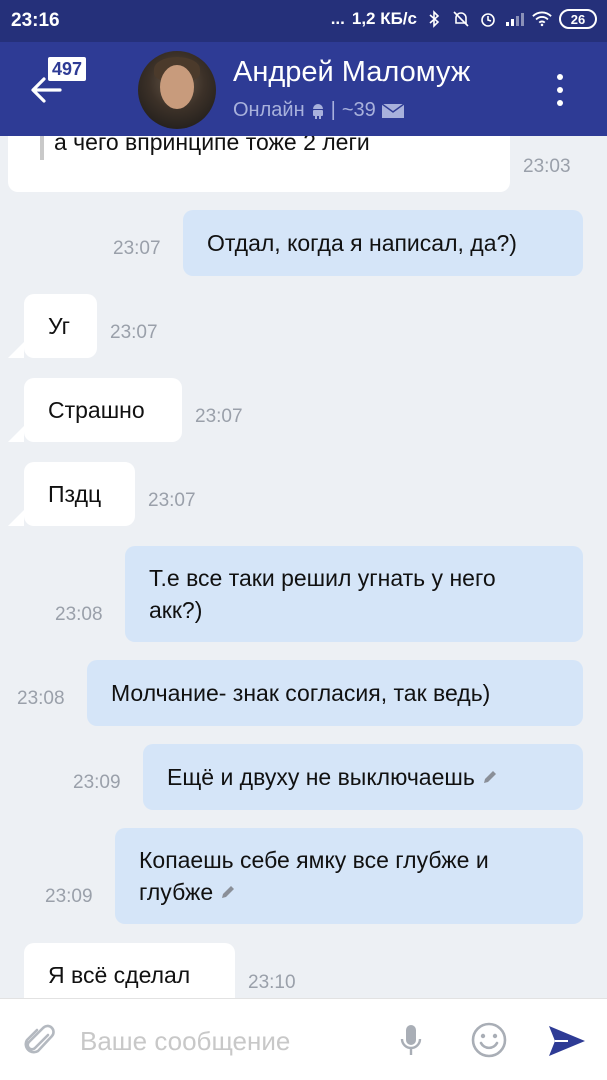 The height and width of the screenshot is (1080, 607). I want to click on status-icons: ... 1,2 КБ/с 26, so click(464, 19).